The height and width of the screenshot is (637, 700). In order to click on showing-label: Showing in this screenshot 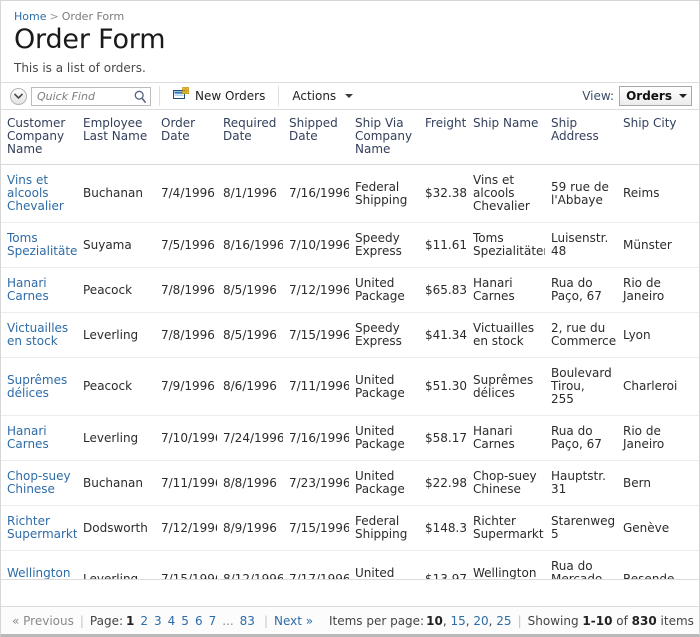, I will do `click(553, 620)`.